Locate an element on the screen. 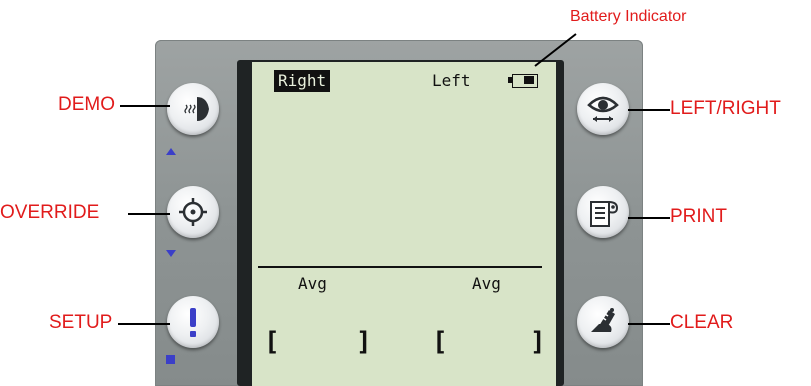 The image size is (811, 386). screen-divider is located at coordinates (400, 267).